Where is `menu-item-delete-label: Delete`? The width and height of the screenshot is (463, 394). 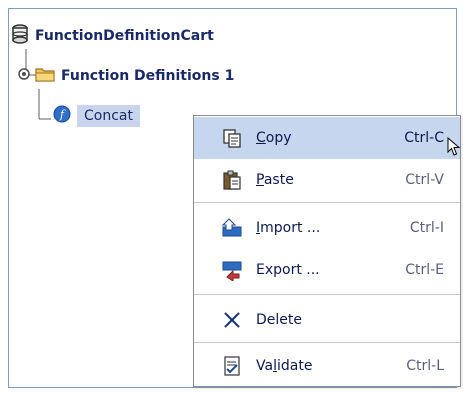
menu-item-delete-label: Delete is located at coordinates (279, 320).